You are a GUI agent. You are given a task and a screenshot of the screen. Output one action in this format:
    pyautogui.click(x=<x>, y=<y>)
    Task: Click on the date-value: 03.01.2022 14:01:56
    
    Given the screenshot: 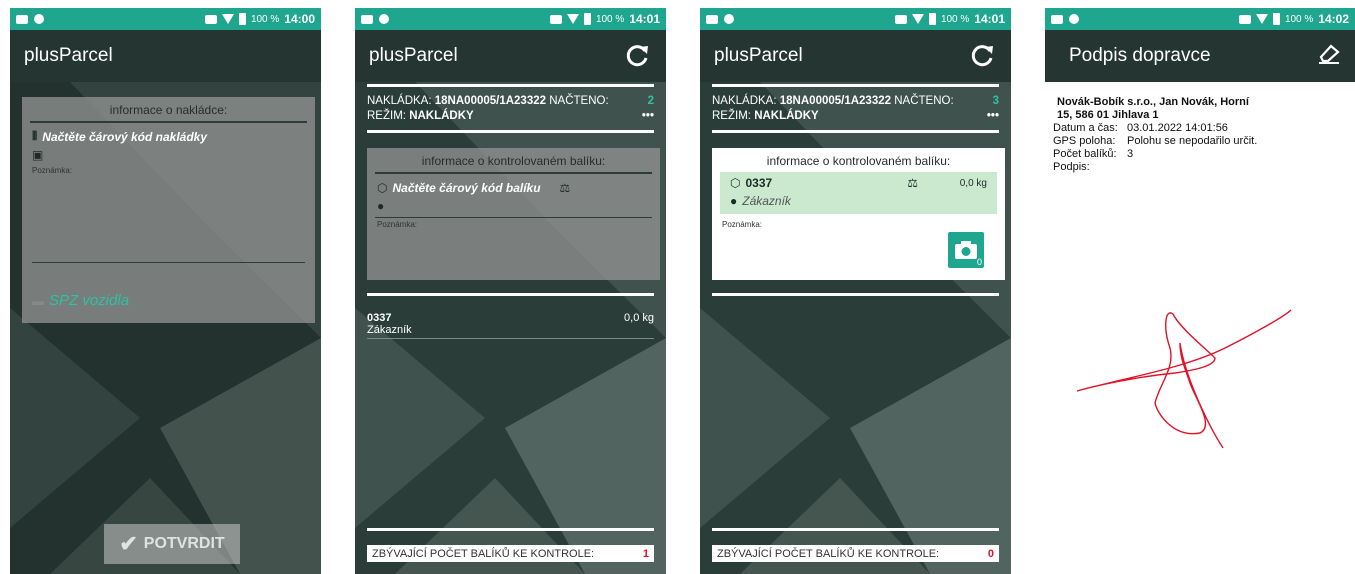 What is the action you would take?
    pyautogui.click(x=1177, y=128)
    